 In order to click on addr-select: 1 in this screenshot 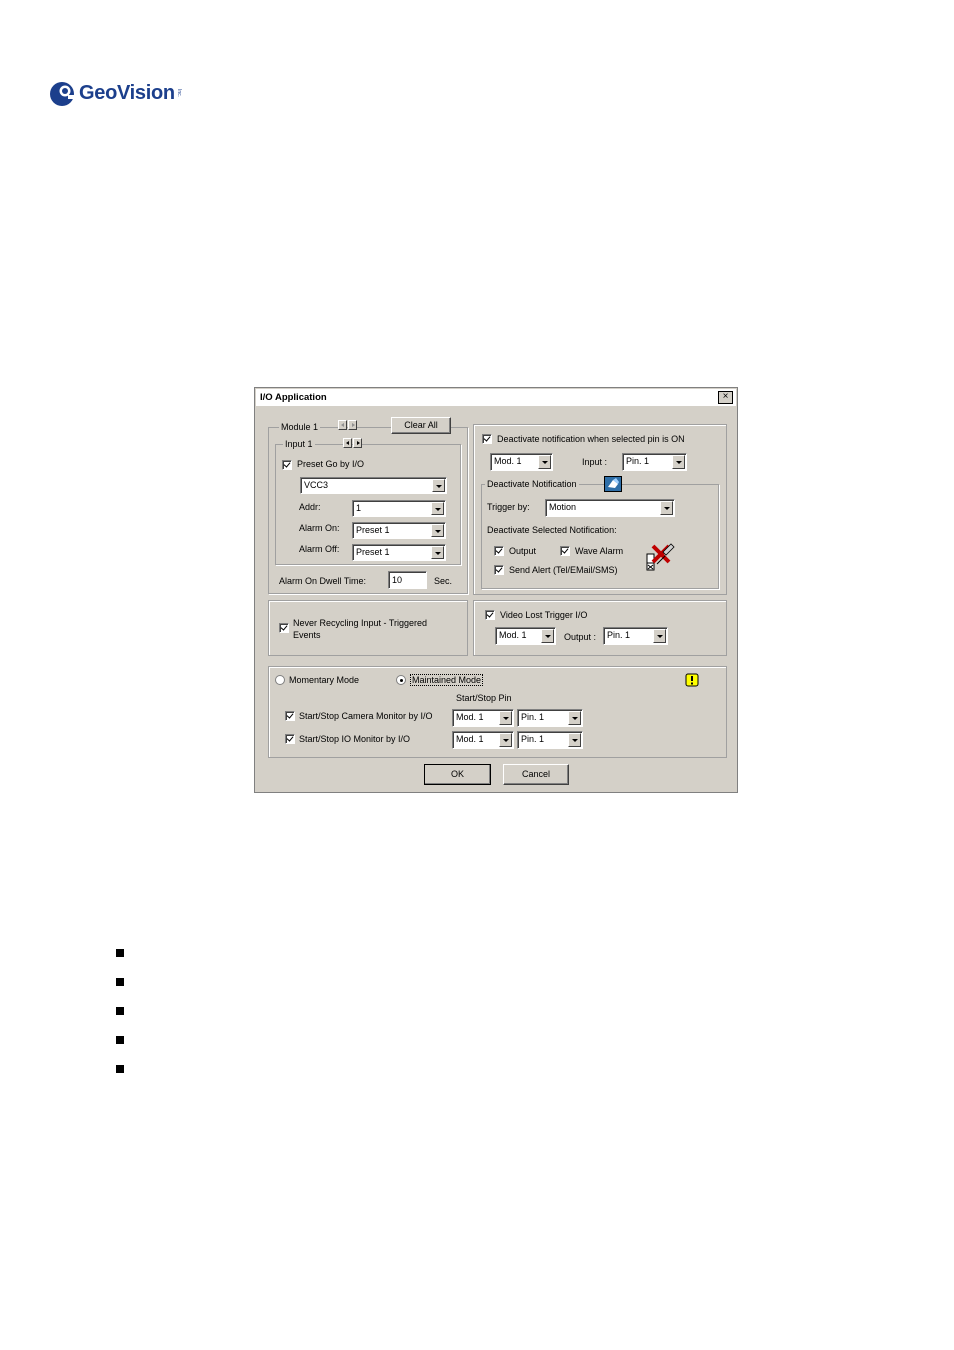, I will do `click(399, 508)`.